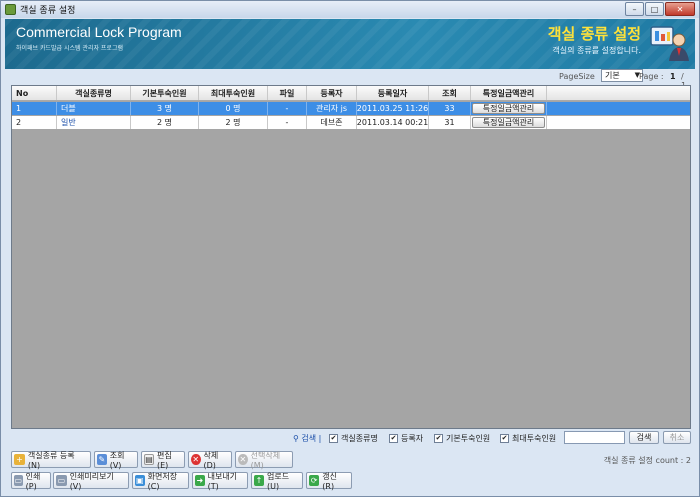 This screenshot has width=700, height=497. Describe the element at coordinates (359, 438) in the screenshot. I see `check-label: 객실종류명` at that location.